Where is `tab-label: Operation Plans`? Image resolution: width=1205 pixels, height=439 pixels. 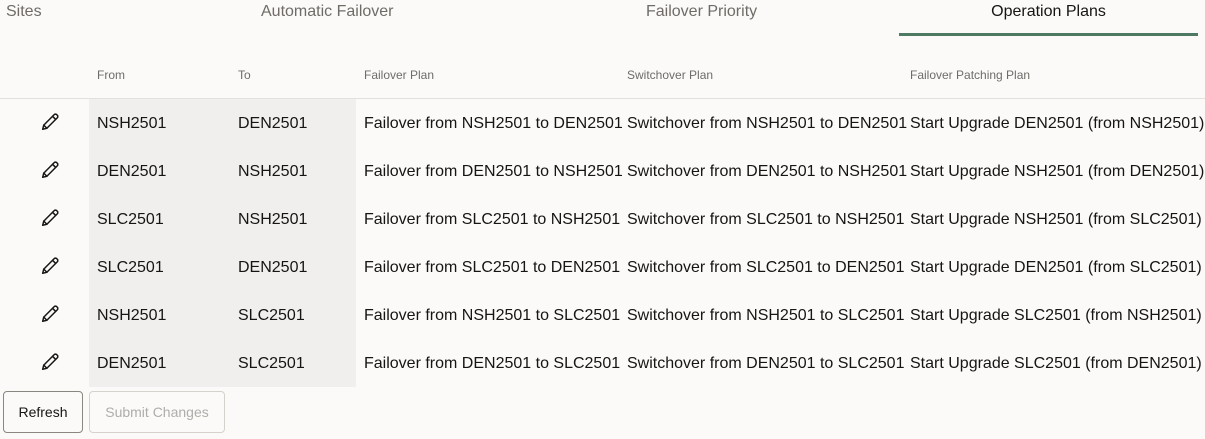
tab-label: Operation Plans is located at coordinates (1048, 11).